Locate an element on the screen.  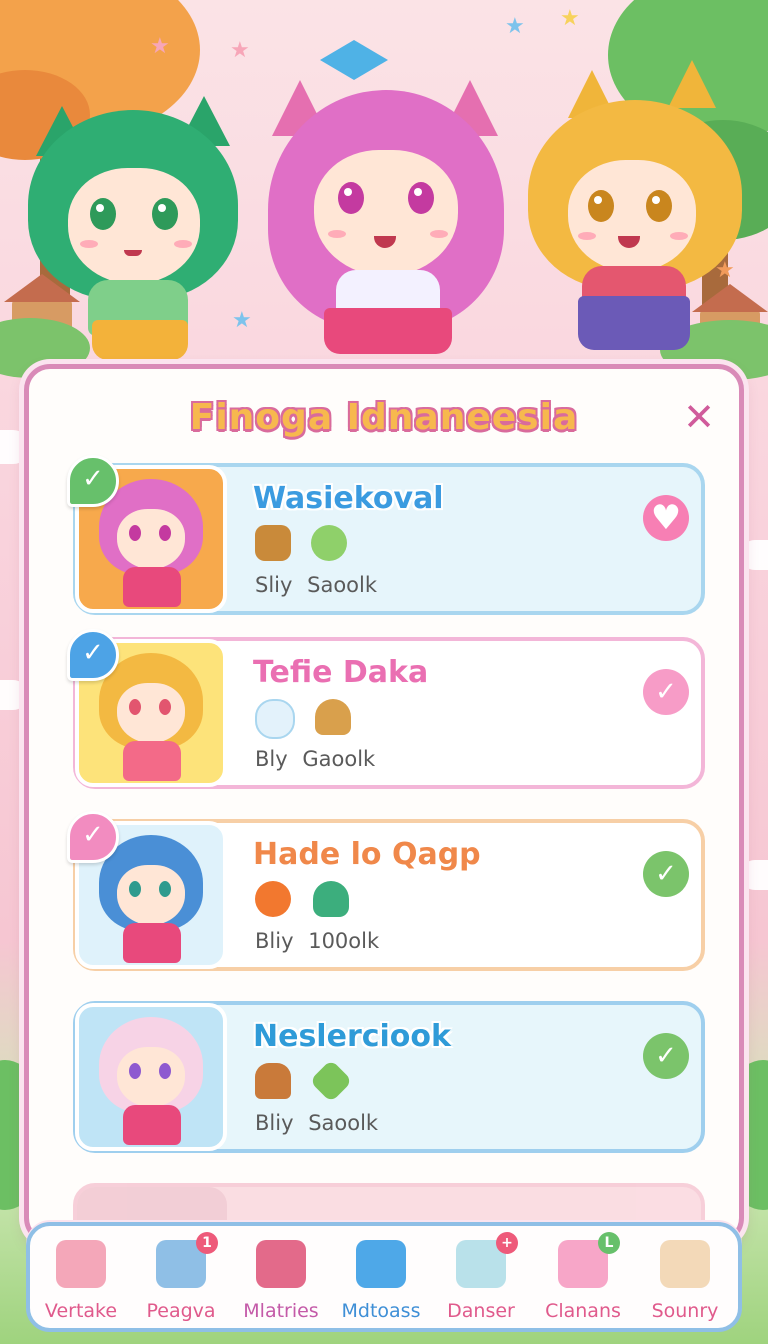
favorite-heart-icon: ♥ is located at coordinates (666, 518).